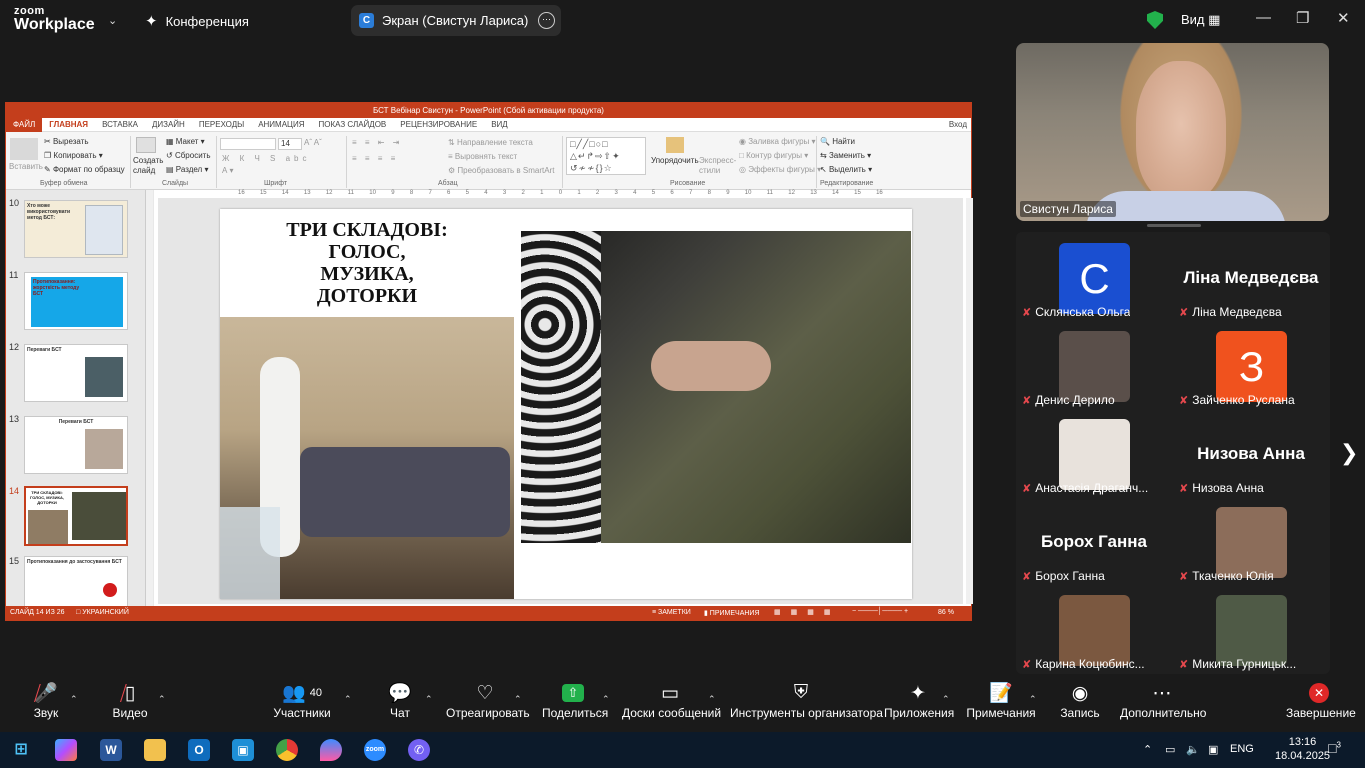  I want to click on paste-button: Вставить, so click(26, 166).